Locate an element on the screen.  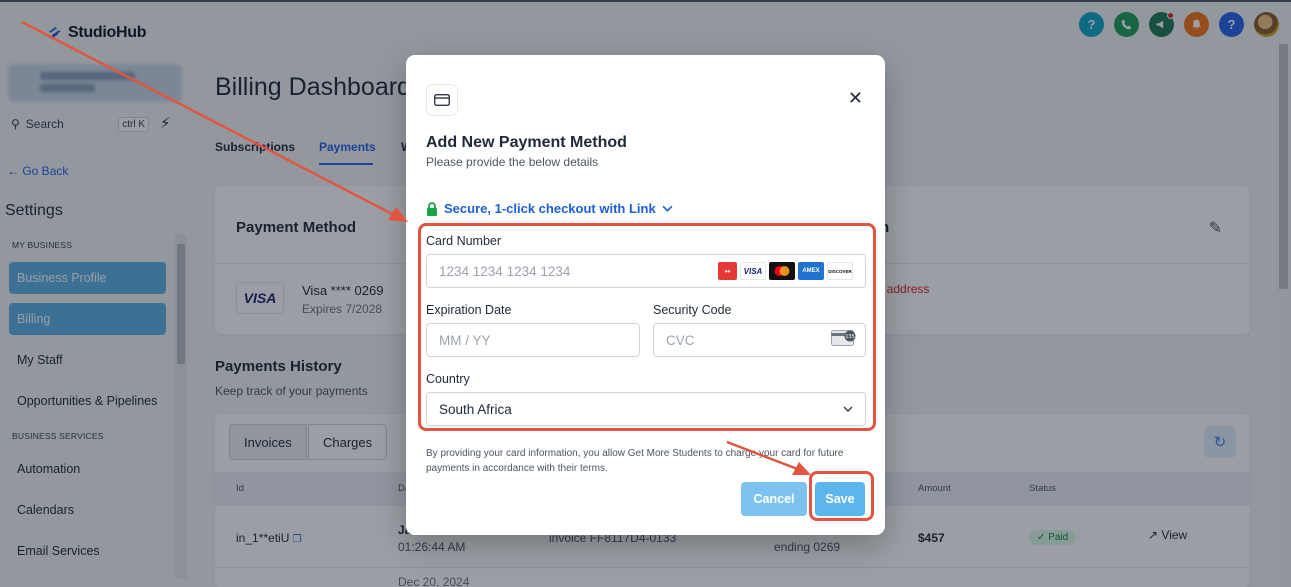
expiration-input is located at coordinates (533, 340).